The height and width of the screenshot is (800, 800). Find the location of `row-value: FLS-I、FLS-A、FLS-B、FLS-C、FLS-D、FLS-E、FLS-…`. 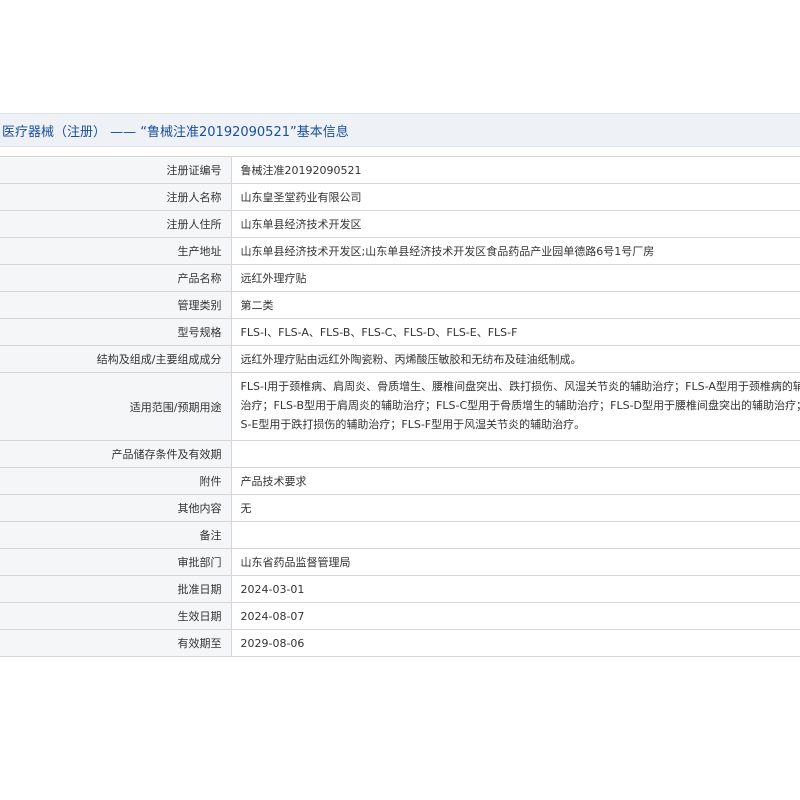

row-value: FLS-I、FLS-A、FLS-B、FLS-C、FLS-D、FLS-E、FLS-… is located at coordinates (515, 332).